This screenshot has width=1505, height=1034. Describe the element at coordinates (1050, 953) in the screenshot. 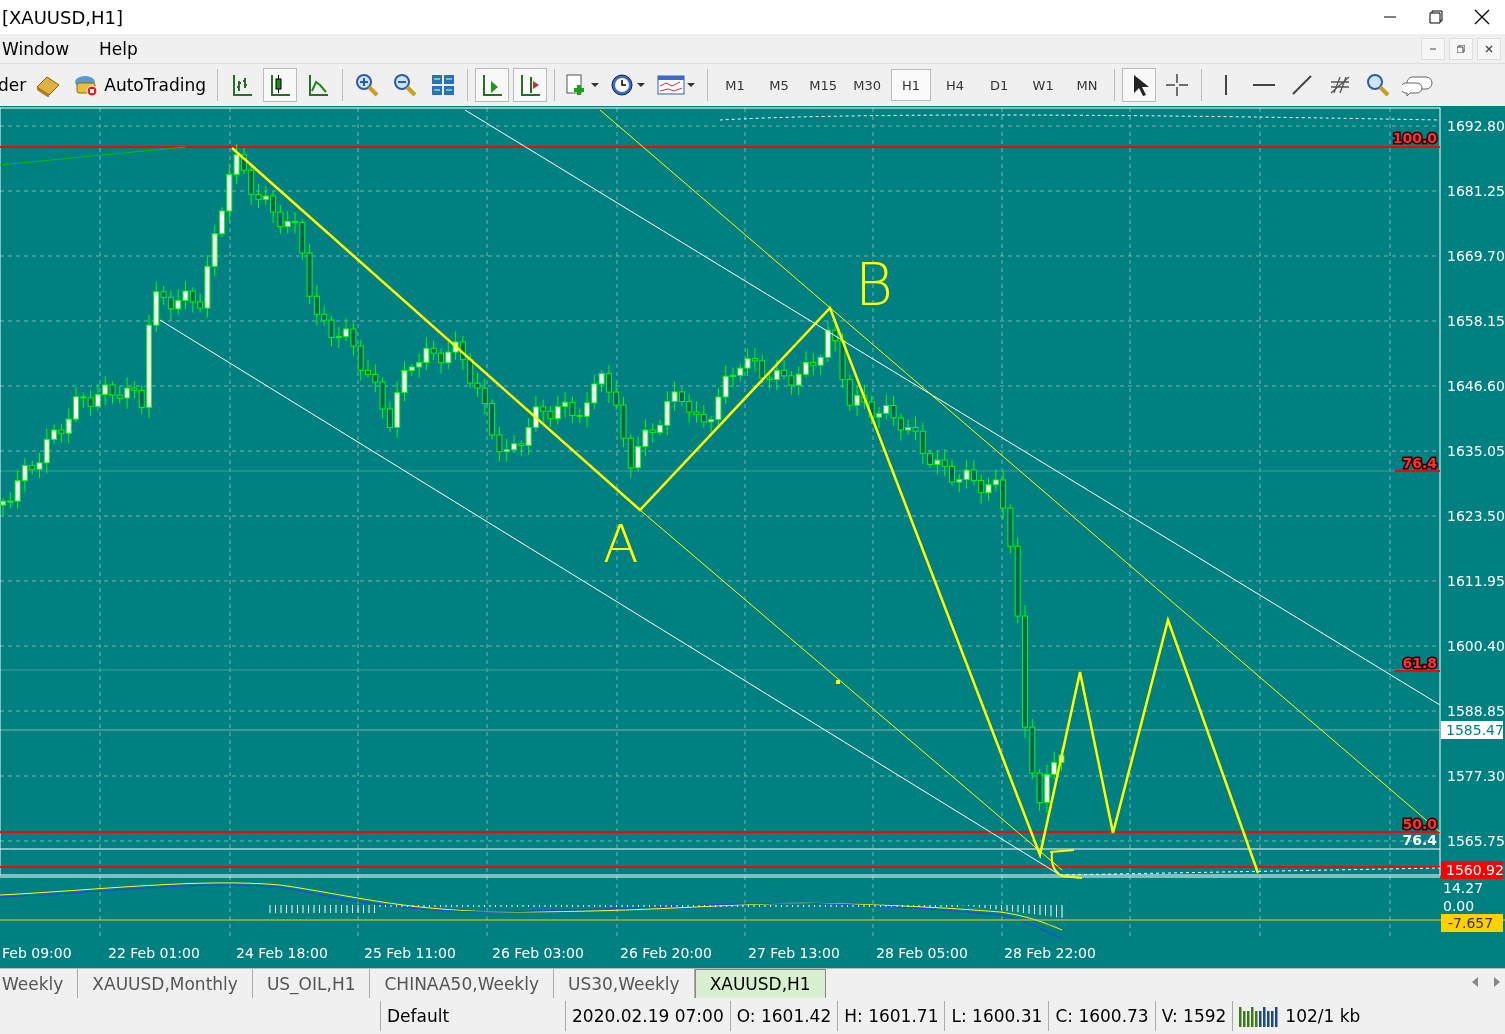

I see `time-axis-label: 28 Feb 22:00` at that location.